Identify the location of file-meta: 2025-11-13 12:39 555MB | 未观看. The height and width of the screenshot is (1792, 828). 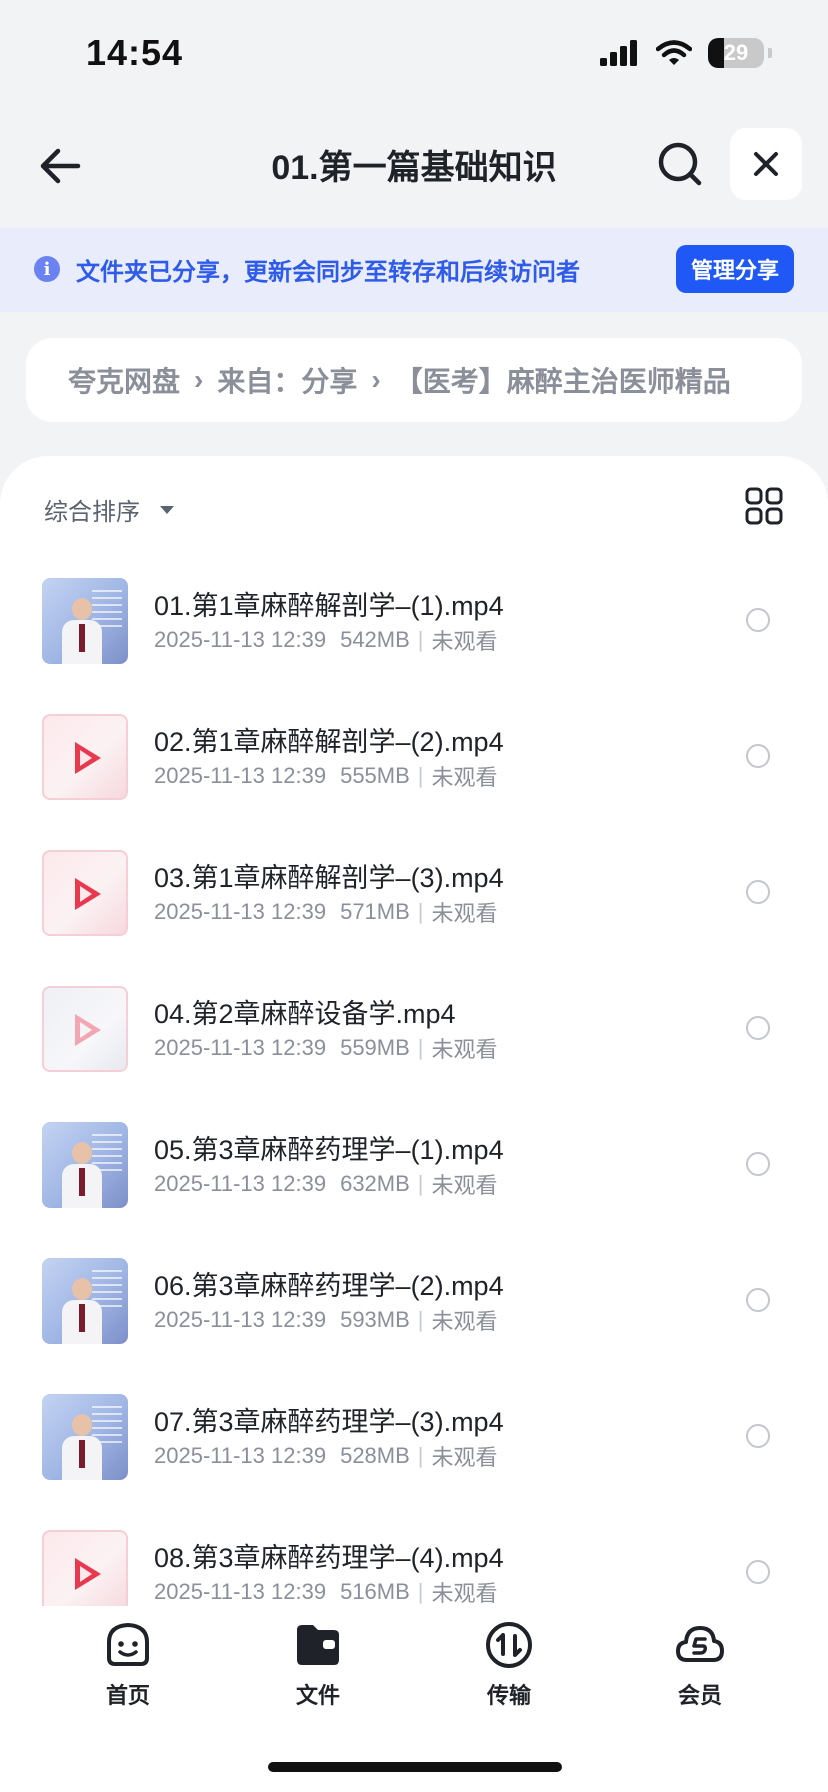
(326, 776).